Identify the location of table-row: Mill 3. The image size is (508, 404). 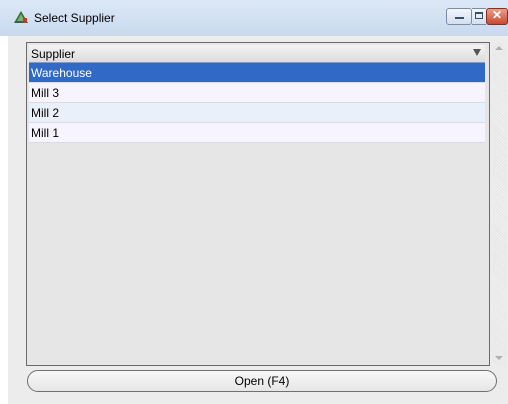
(257, 93).